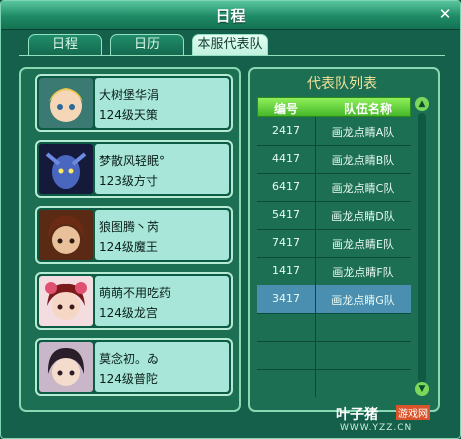 Image resolution: width=461 pixels, height=439 pixels. I want to click on table-row-selected: 3417 画龙点睛G队, so click(334, 299).